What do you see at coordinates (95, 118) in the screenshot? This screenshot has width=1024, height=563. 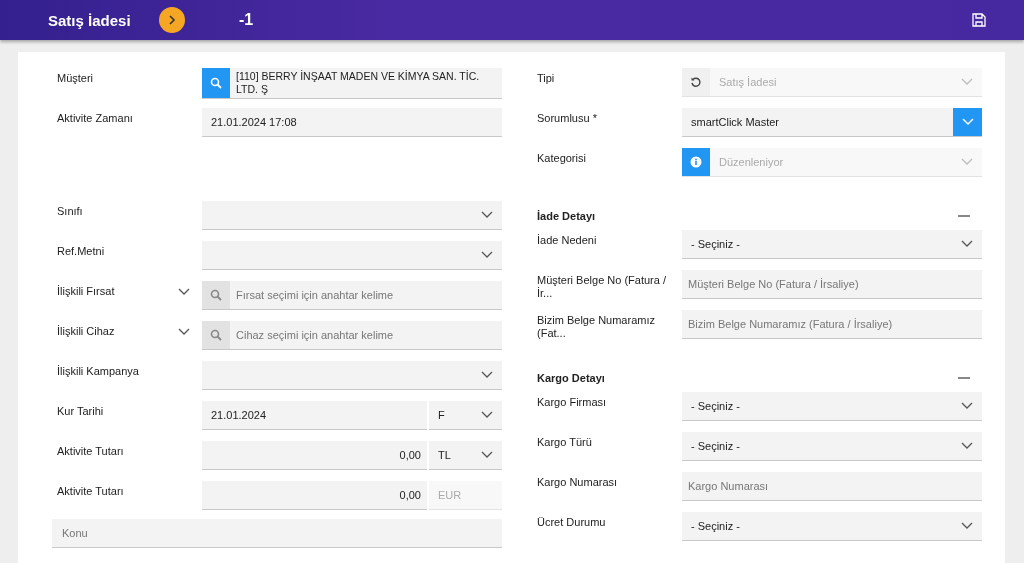 I see `field-label: Aktivite Zamanı` at bounding box center [95, 118].